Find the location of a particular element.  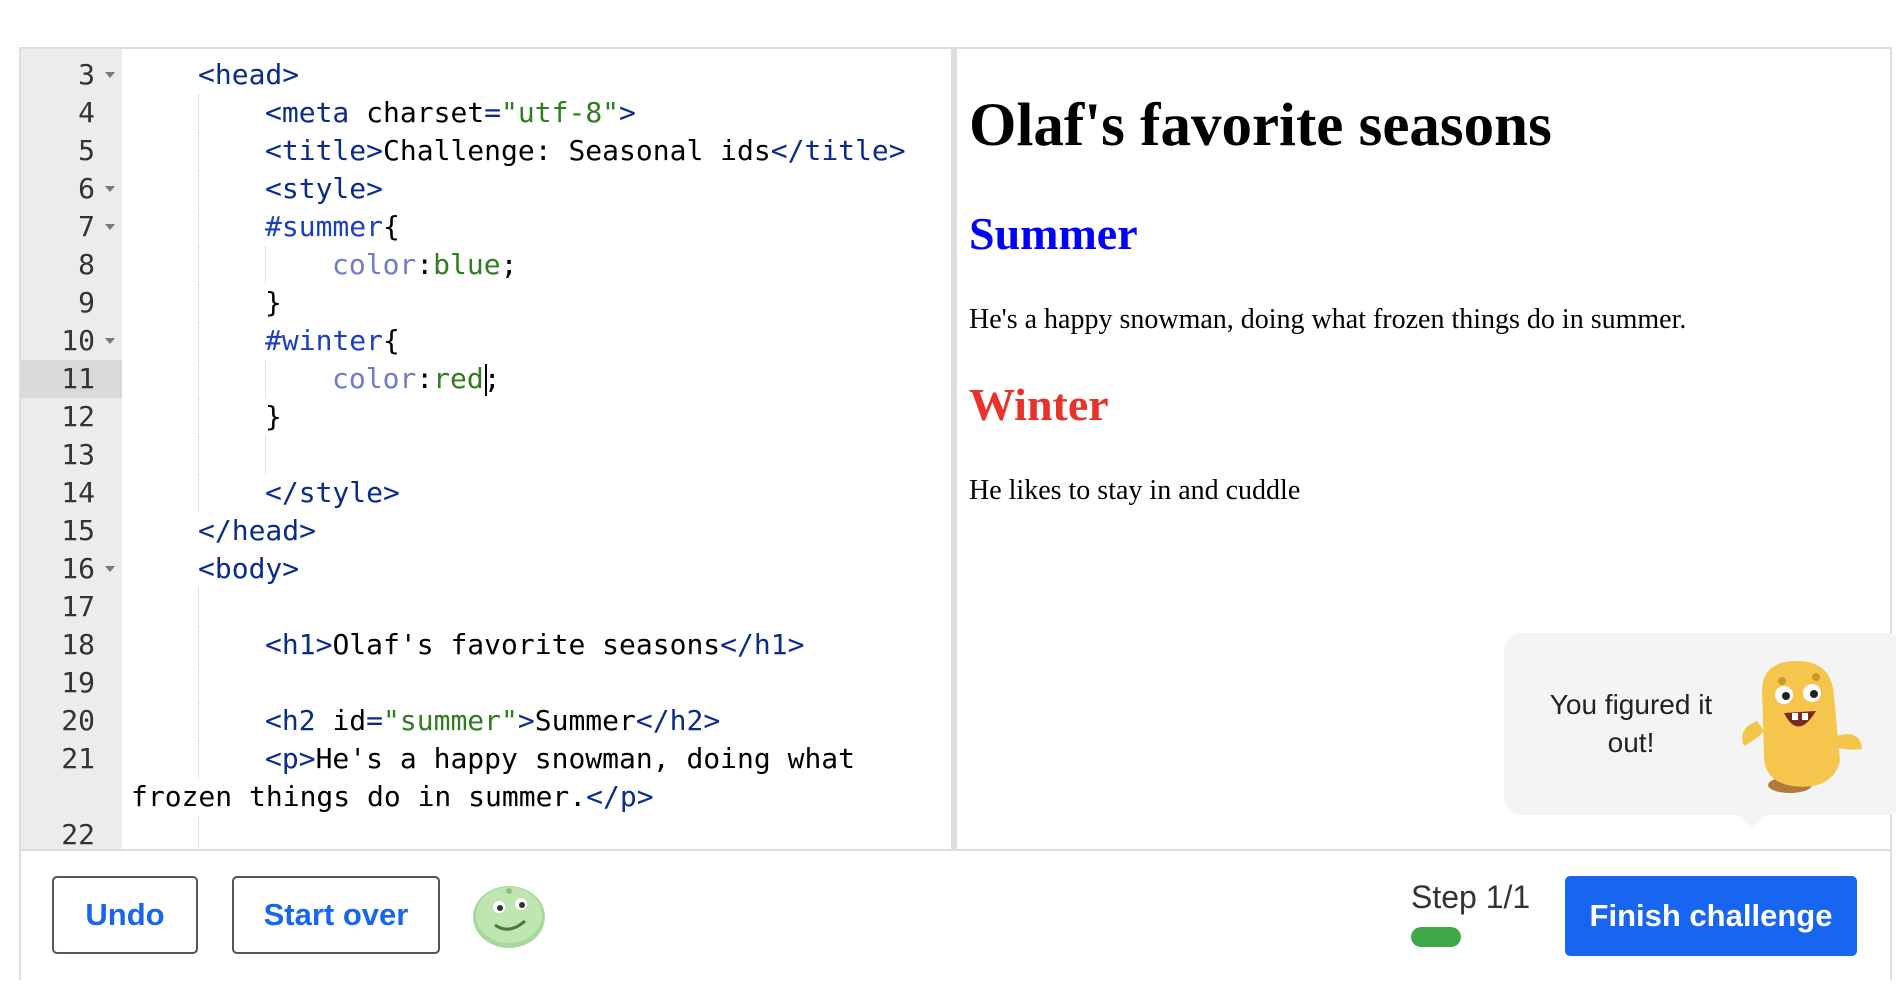

code-line: 13 is located at coordinates (486, 455).